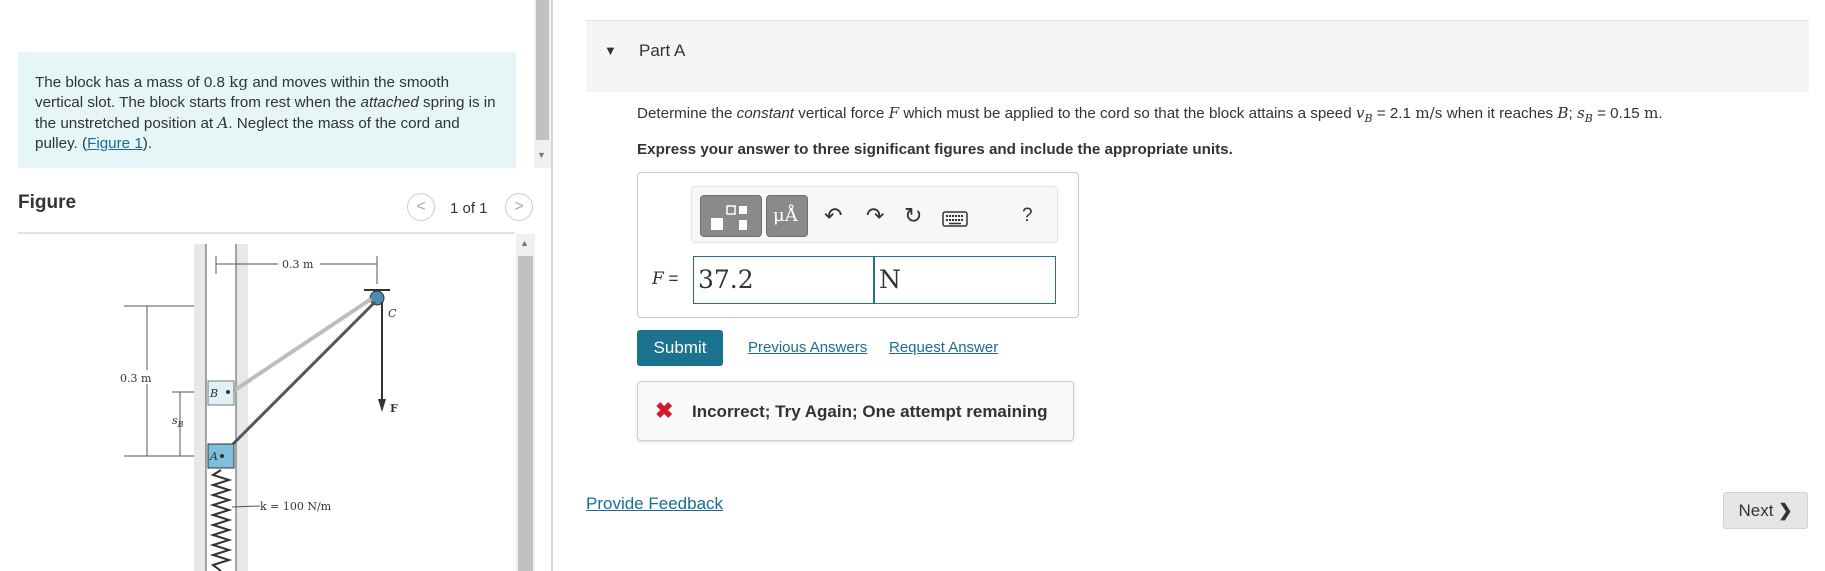  I want to click on problem-point-a: A, so click(223, 123).